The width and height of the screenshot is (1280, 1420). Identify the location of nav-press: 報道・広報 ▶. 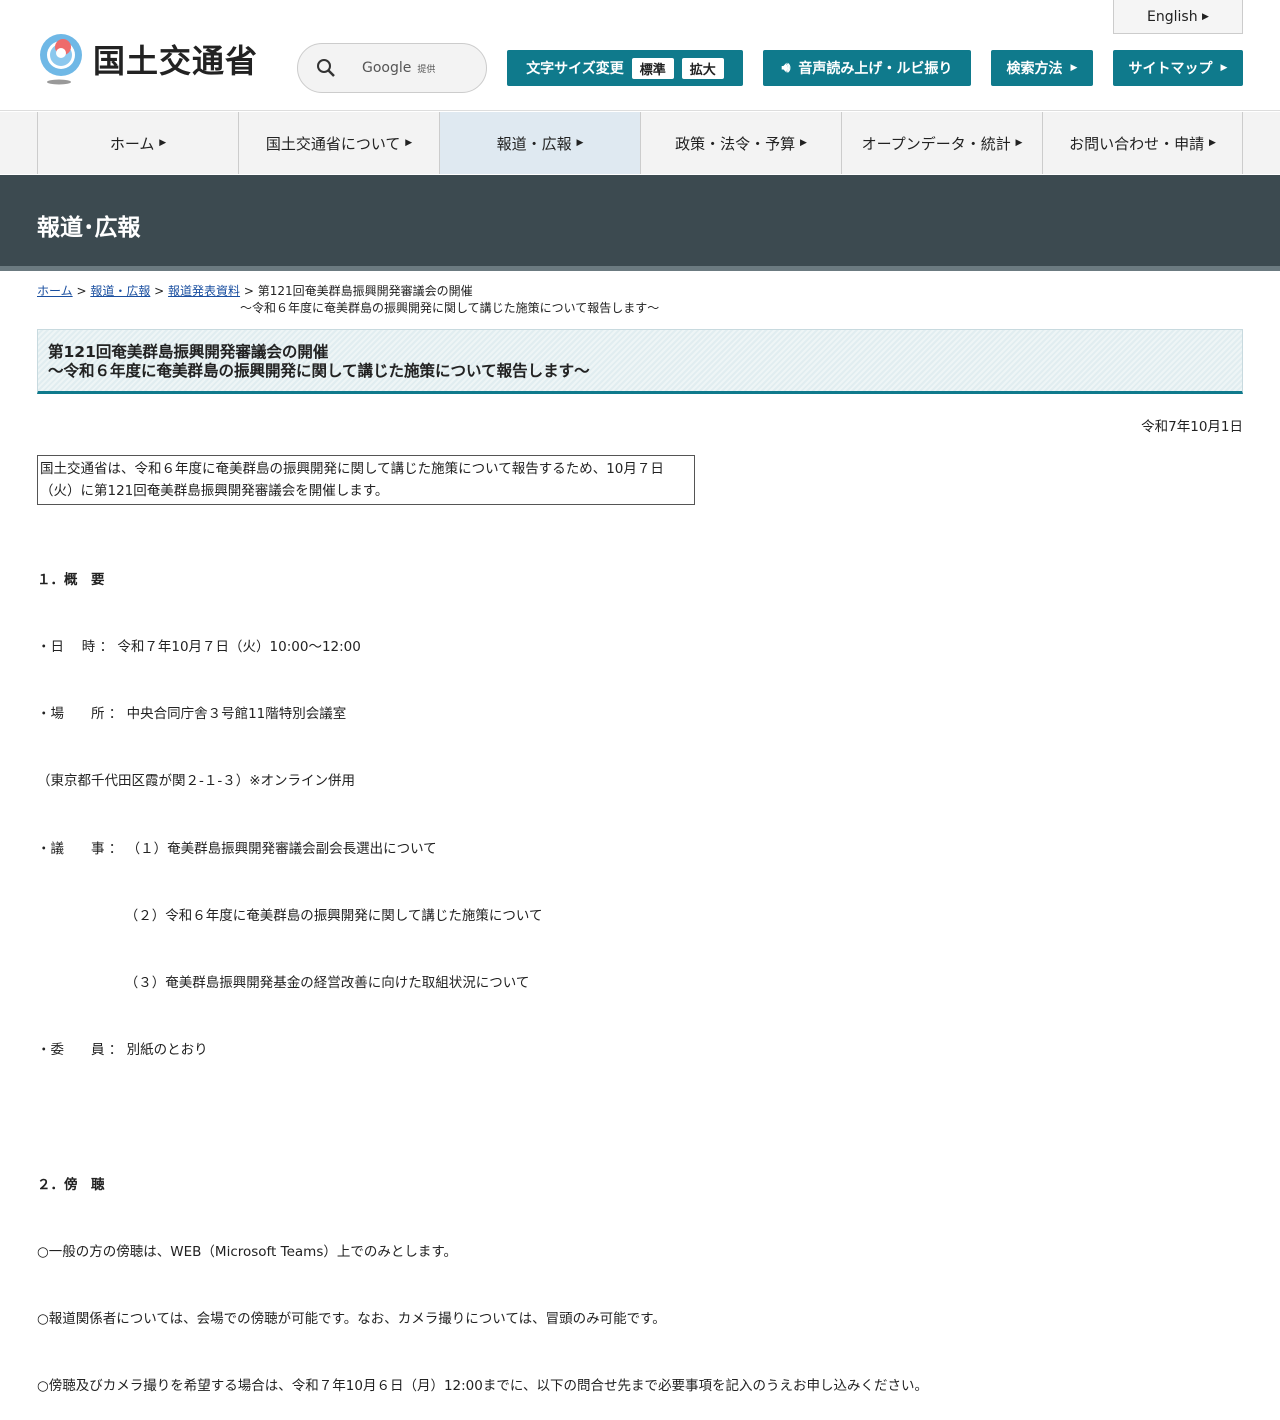
(539, 143).